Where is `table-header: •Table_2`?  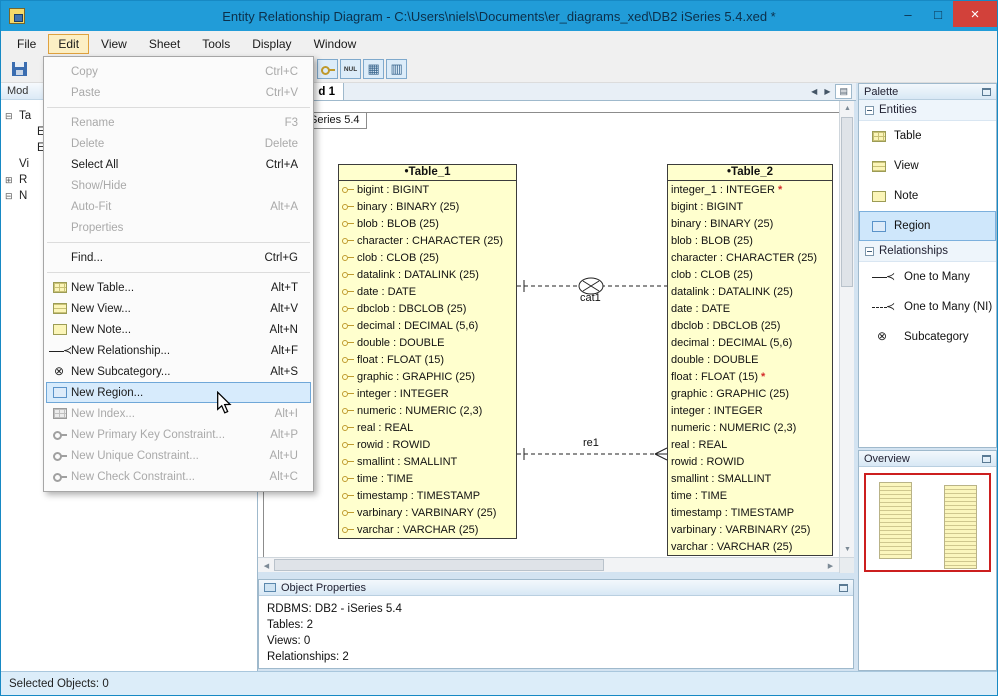 table-header: •Table_2 is located at coordinates (750, 173).